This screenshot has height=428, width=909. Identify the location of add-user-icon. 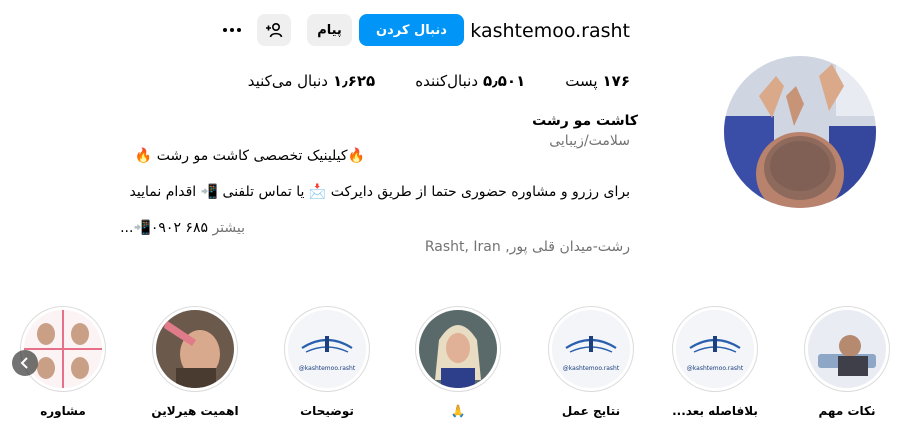
(274, 30).